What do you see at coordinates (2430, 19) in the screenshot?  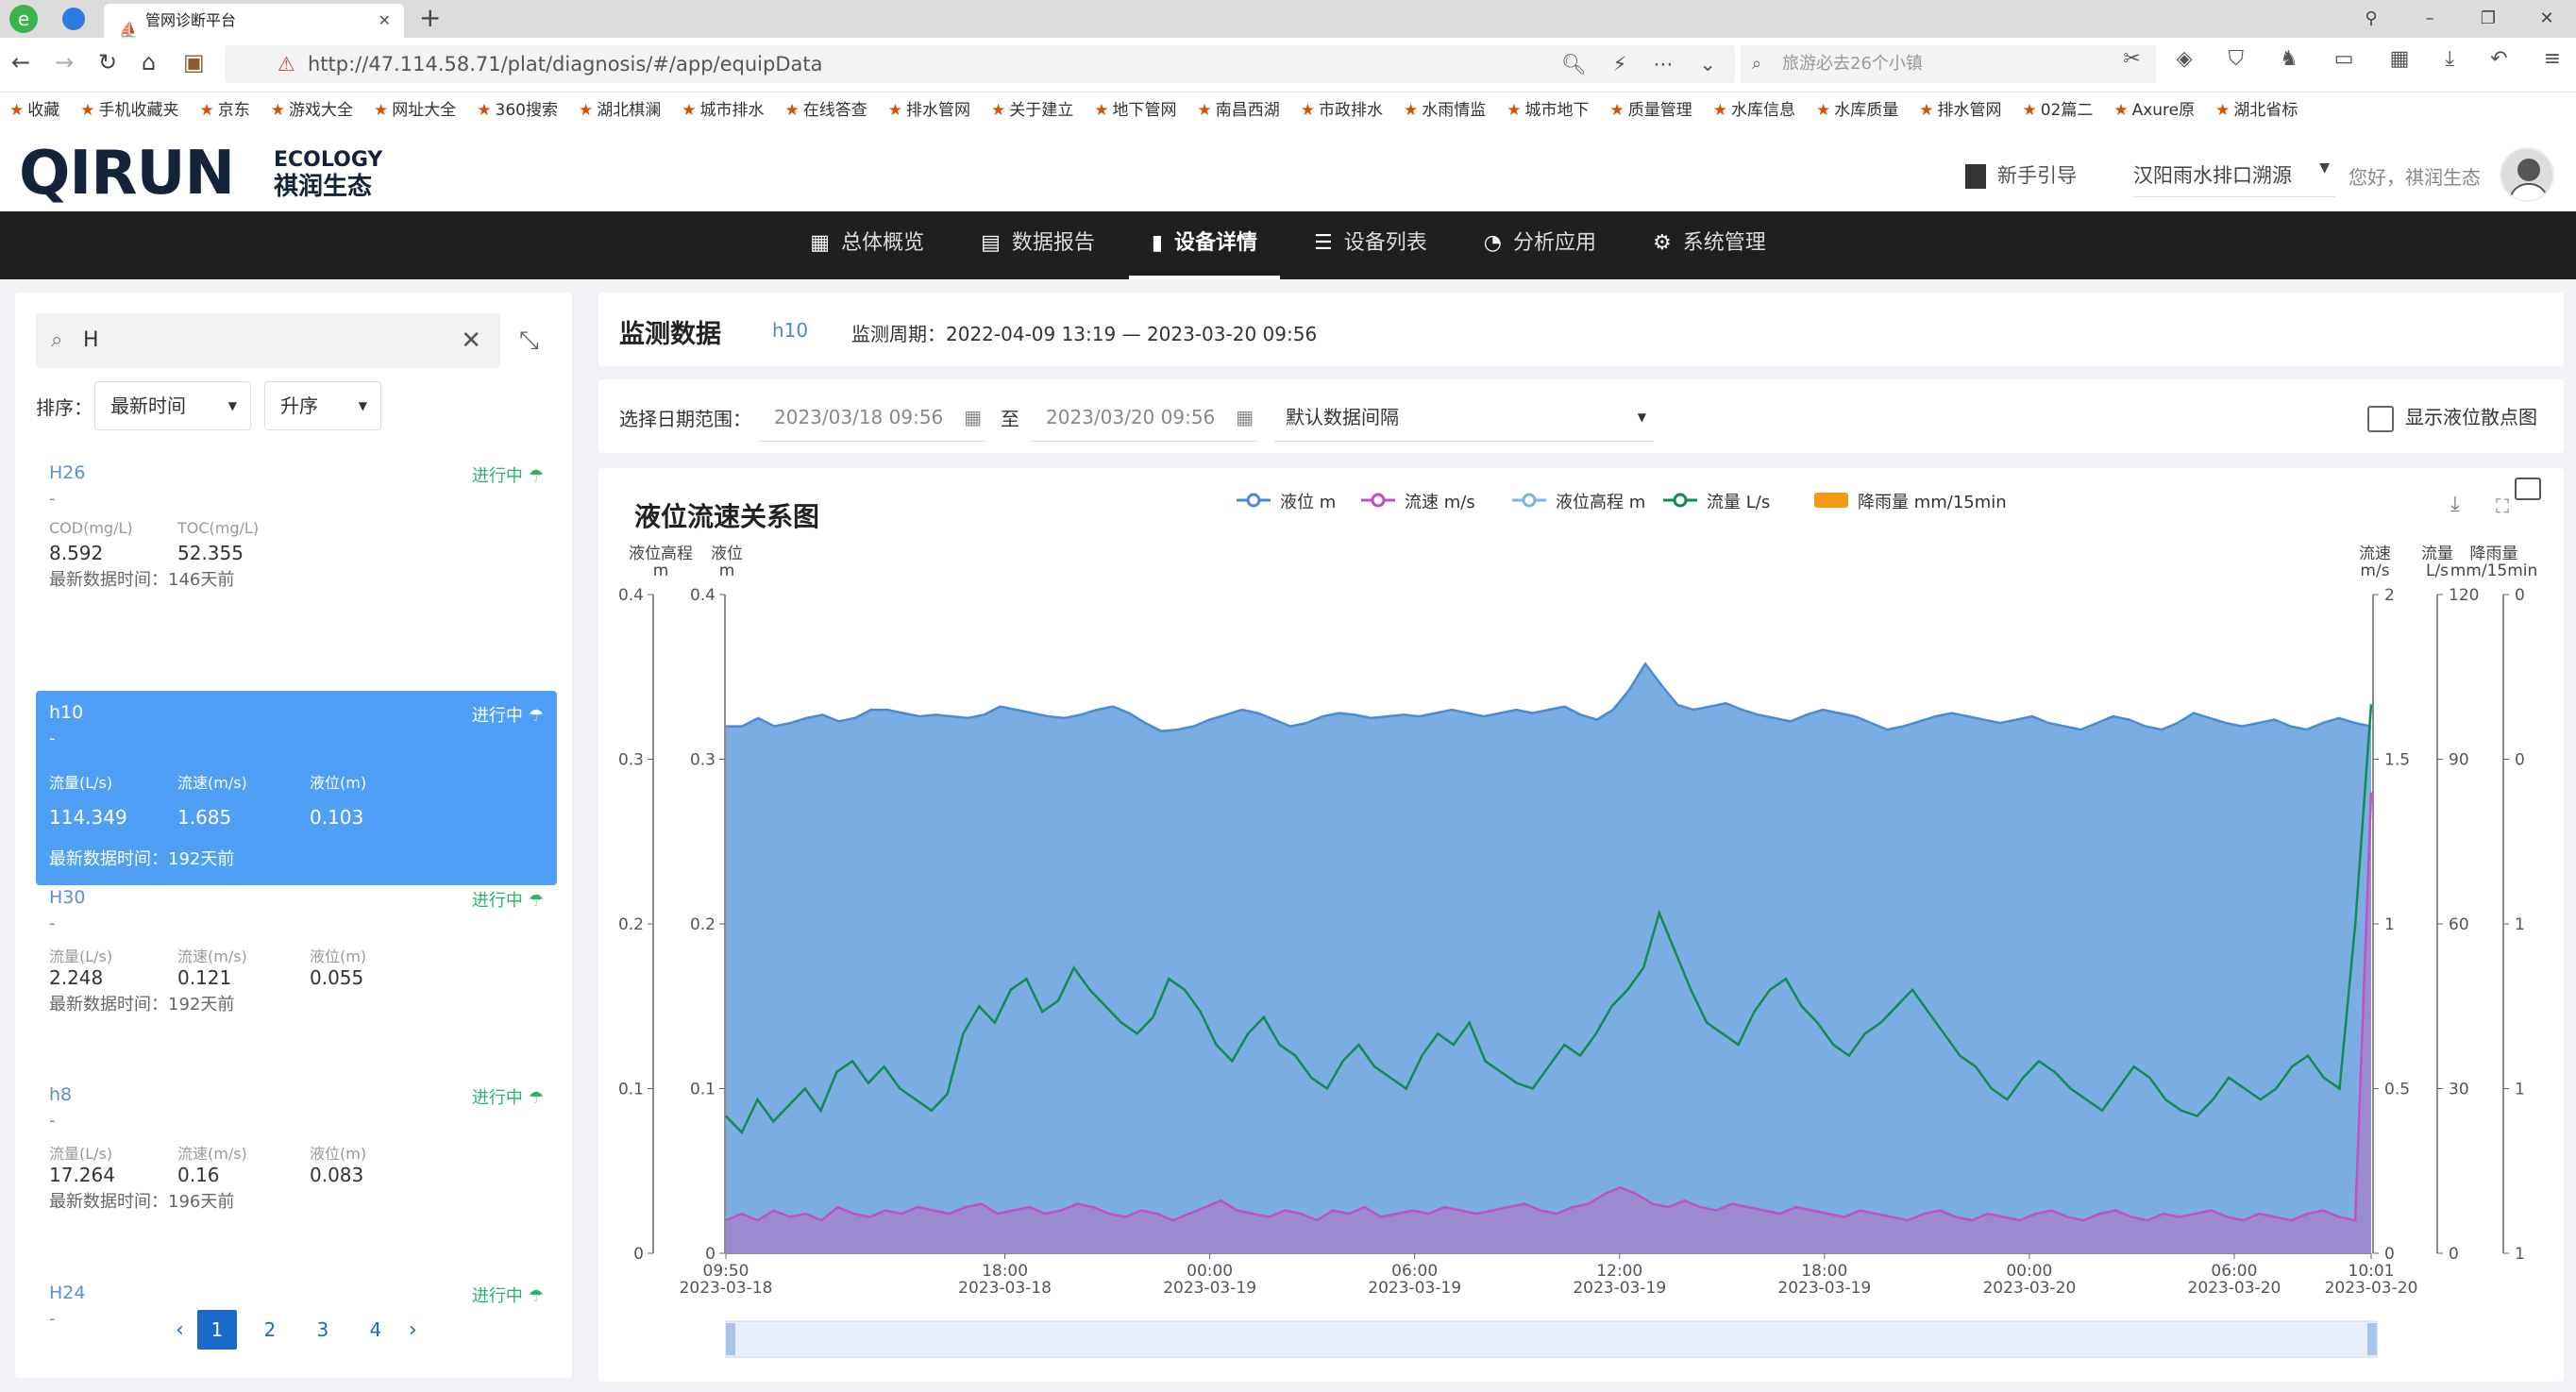 I see `window-minimize-button: –` at bounding box center [2430, 19].